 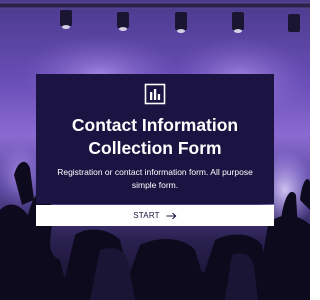 What do you see at coordinates (146, 215) in the screenshot?
I see `start-button-label: START` at bounding box center [146, 215].